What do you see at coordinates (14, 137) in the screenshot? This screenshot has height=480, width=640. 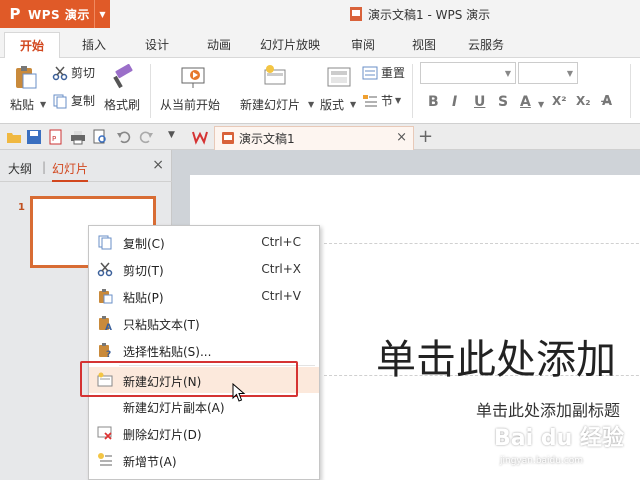 I see `open-folder-icon` at bounding box center [14, 137].